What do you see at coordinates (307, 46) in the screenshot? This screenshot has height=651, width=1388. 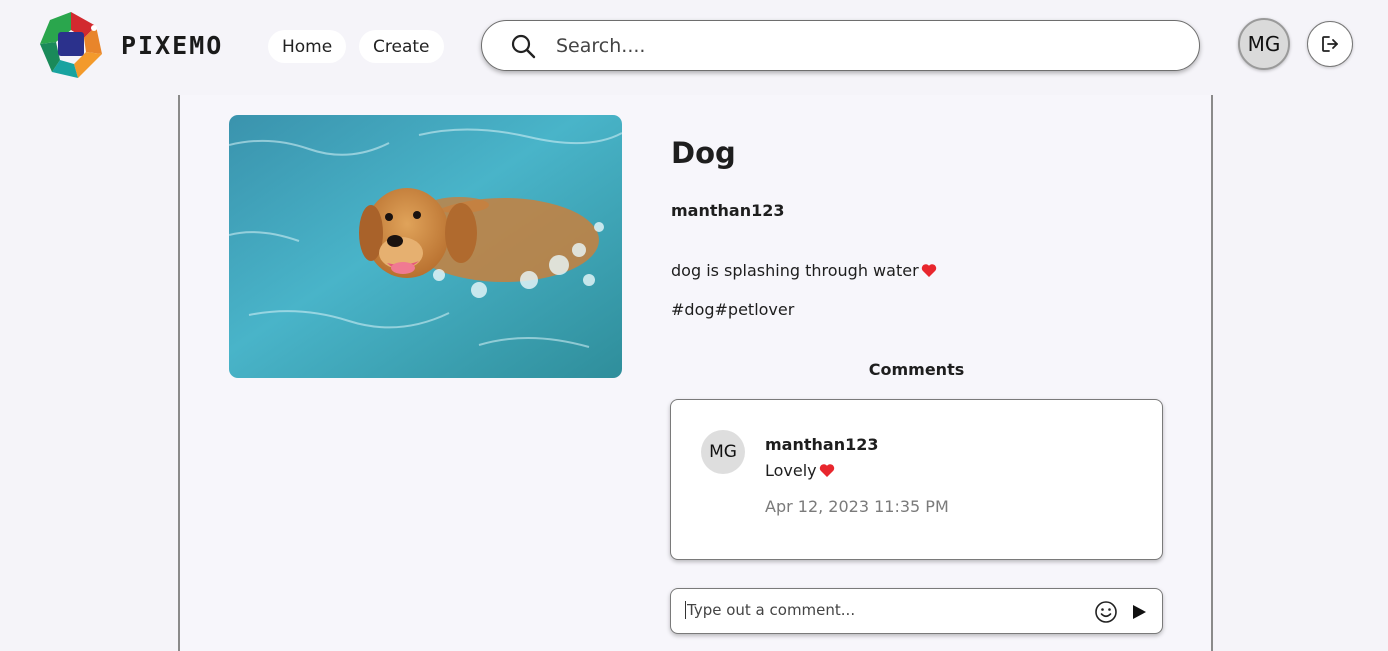 I see `nav-home-button: Home` at bounding box center [307, 46].